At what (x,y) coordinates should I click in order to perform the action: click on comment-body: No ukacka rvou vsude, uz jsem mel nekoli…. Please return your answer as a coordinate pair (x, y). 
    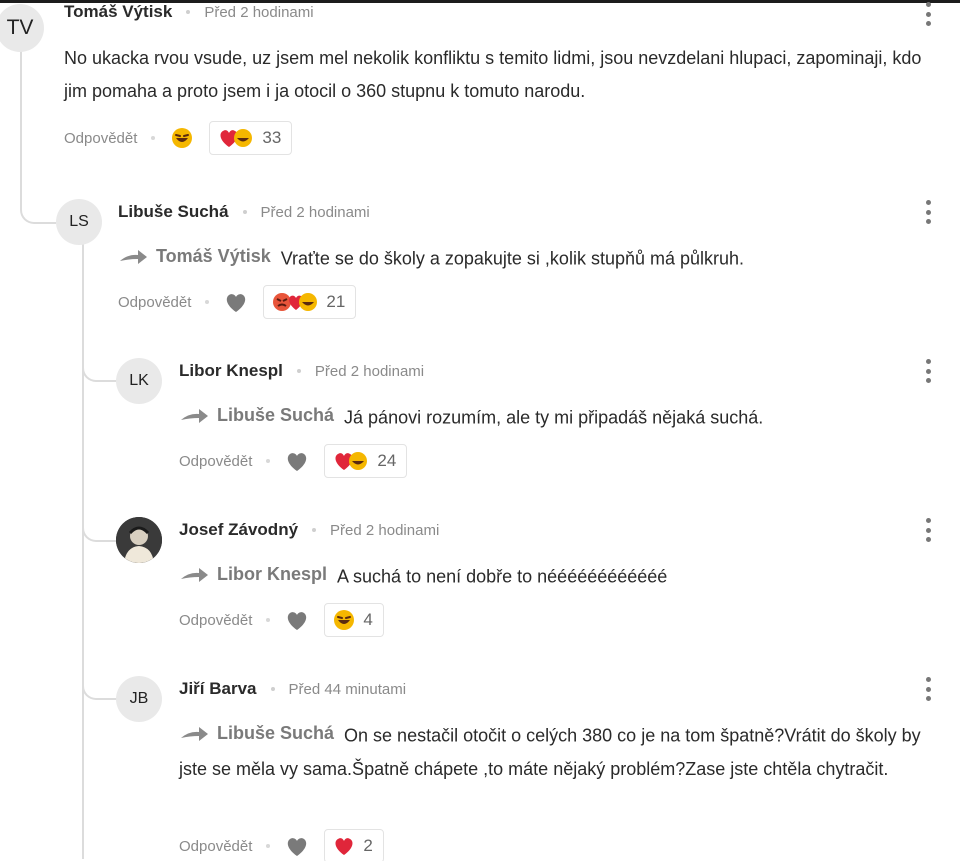
    Looking at the image, I should click on (493, 74).